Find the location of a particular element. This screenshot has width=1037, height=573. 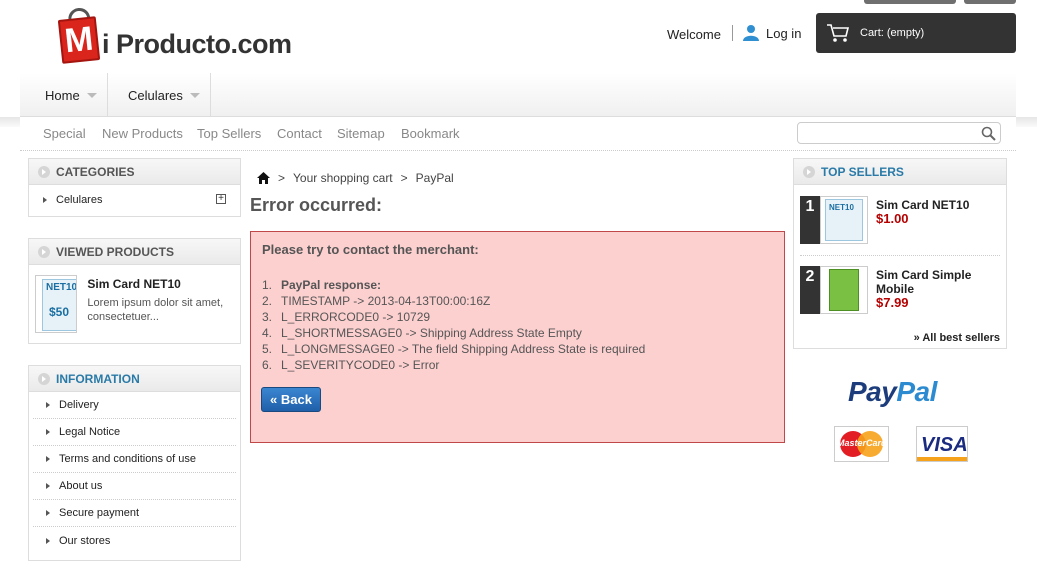

login-link: Log in is located at coordinates (771, 33).